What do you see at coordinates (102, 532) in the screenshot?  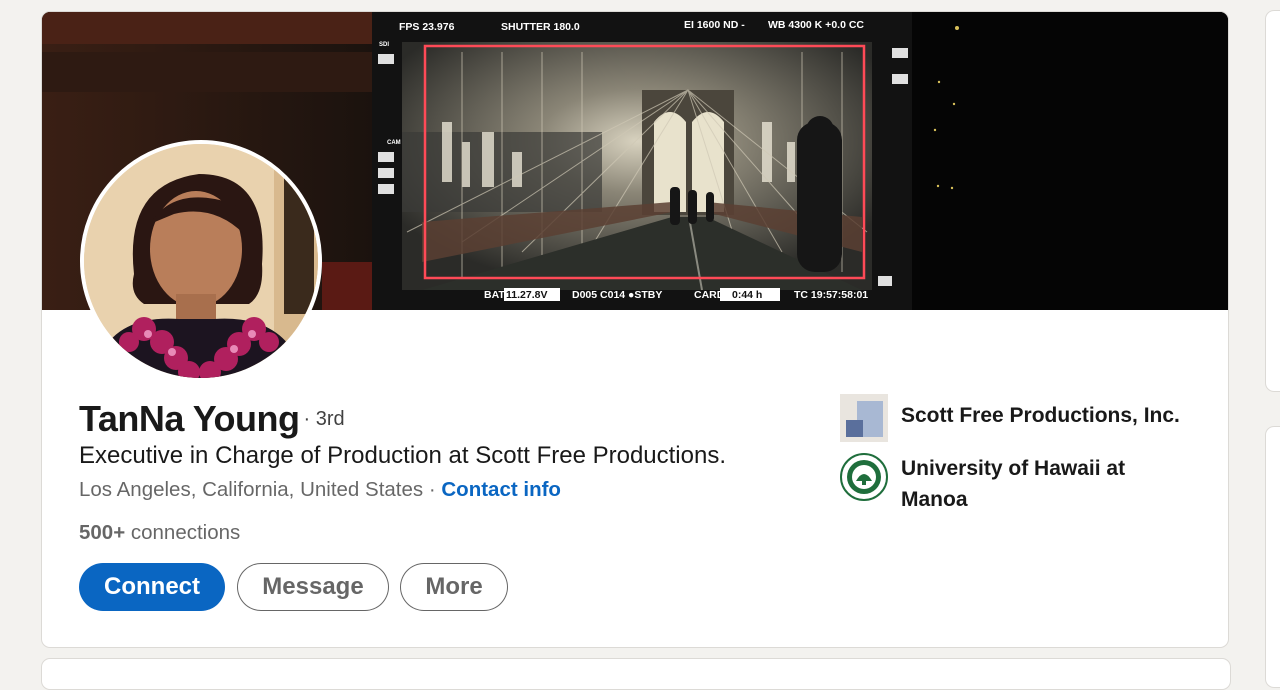 I see `connections-count: 500+` at bounding box center [102, 532].